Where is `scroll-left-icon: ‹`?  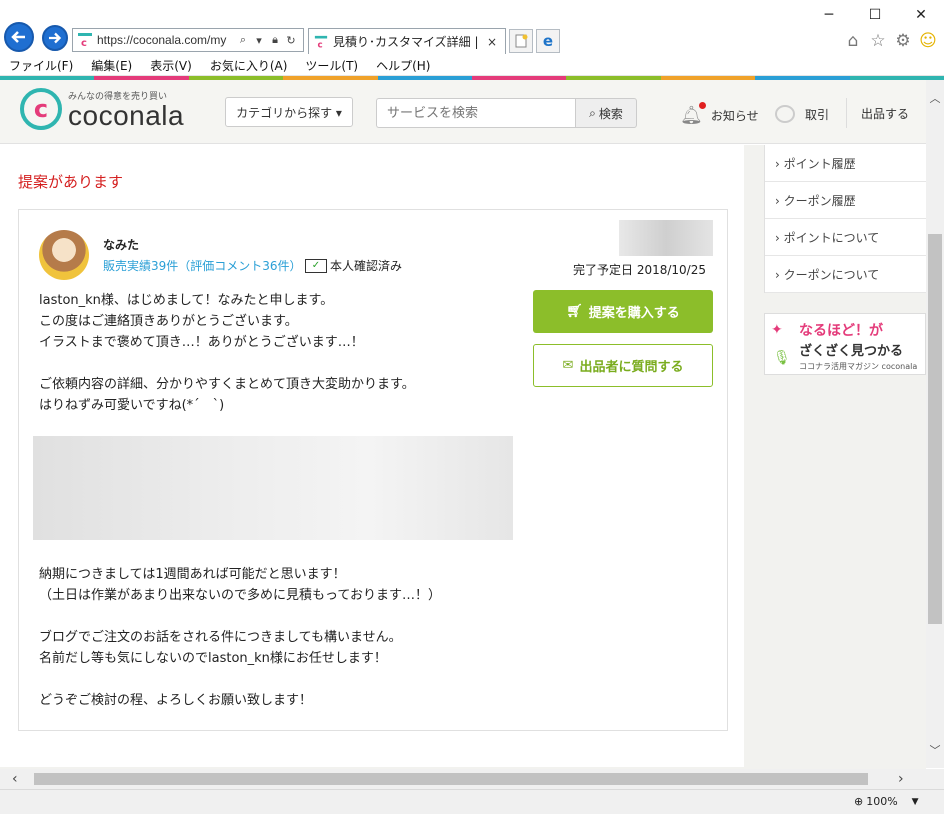 scroll-left-icon: ‹ is located at coordinates (15, 779).